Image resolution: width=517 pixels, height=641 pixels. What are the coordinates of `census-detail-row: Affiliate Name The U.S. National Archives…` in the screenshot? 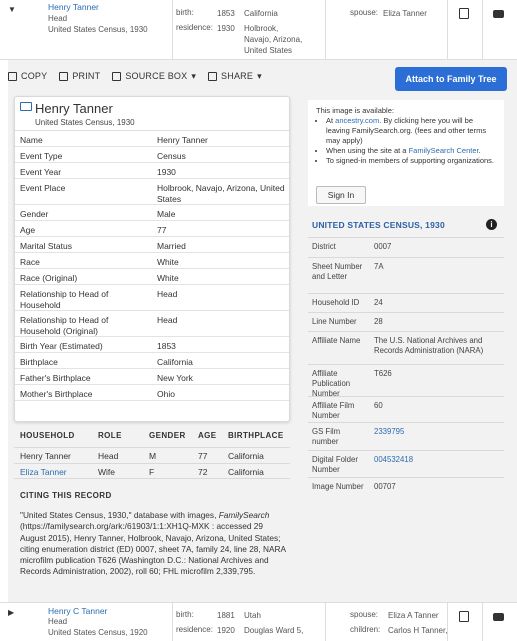 It's located at (406, 347).